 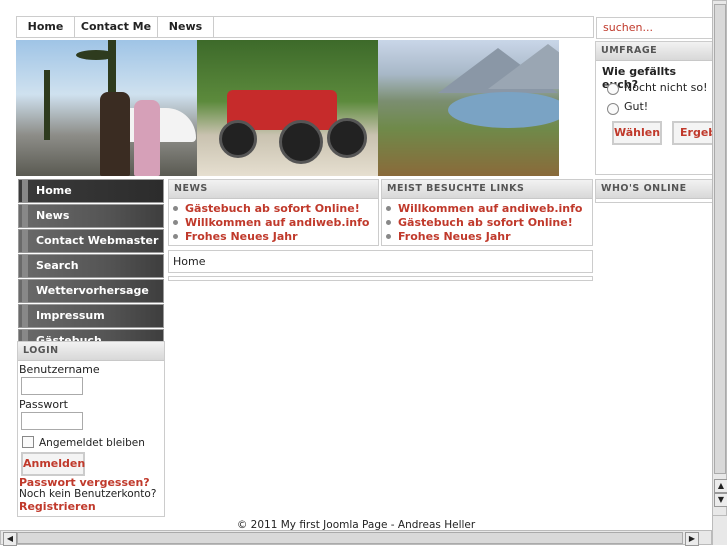 What do you see at coordinates (699, 133) in the screenshot?
I see `results-button: Ergebni` at bounding box center [699, 133].